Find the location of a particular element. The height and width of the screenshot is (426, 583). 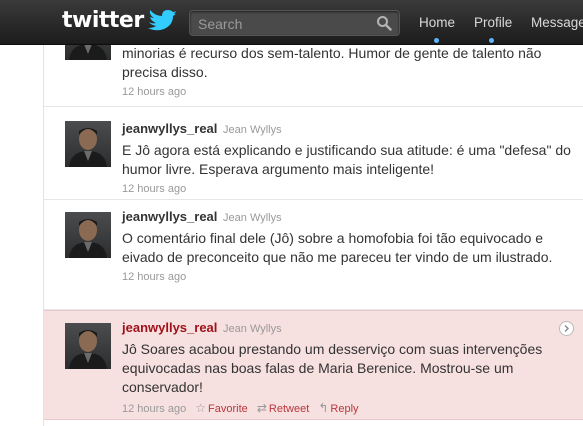

nav-messages: Messages is located at coordinates (557, 22).